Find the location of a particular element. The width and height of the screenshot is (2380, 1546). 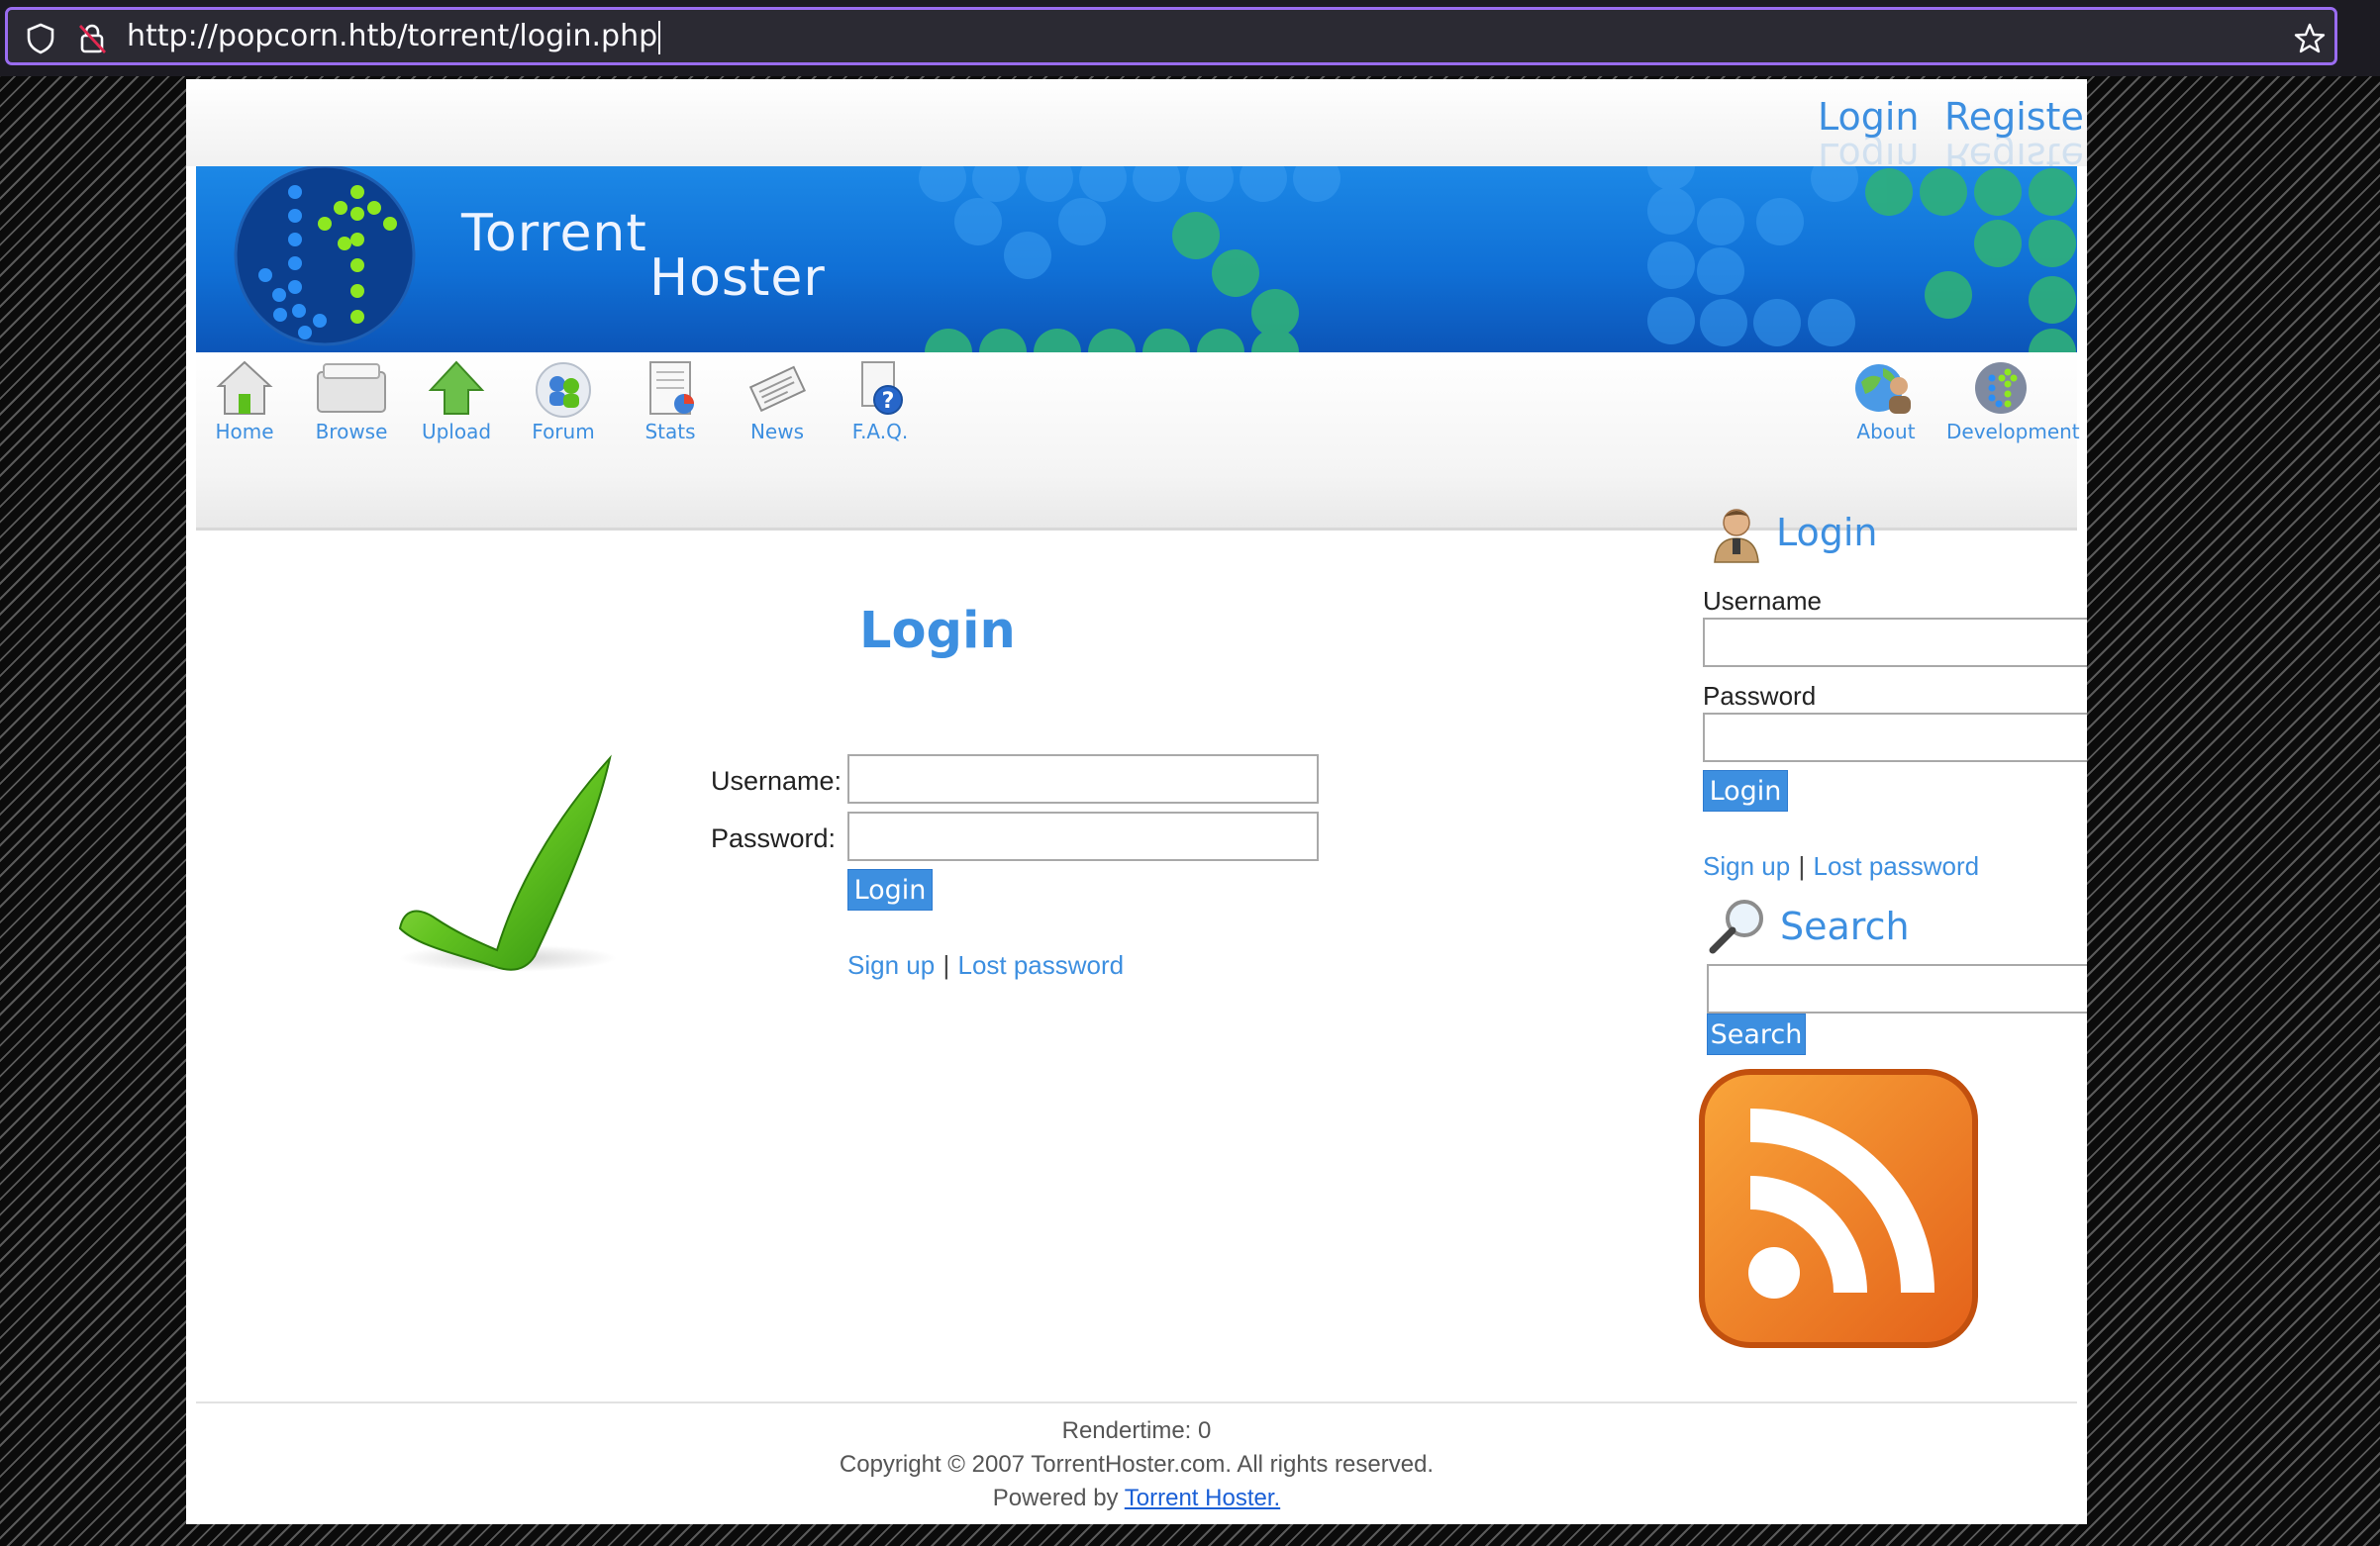

nav-item-forum: Forum is located at coordinates (563, 401).